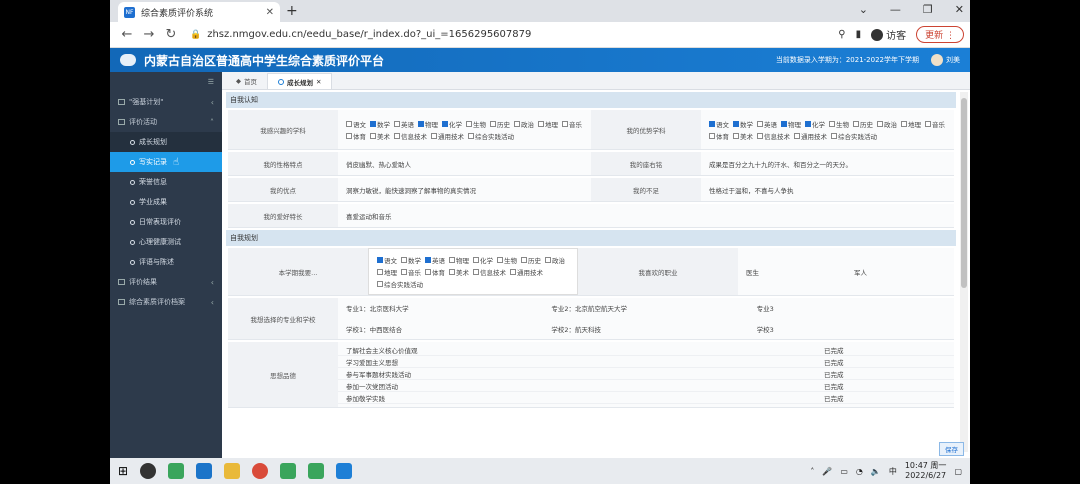 The width and height of the screenshot is (1080, 484). What do you see at coordinates (166, 102) in the screenshot?
I see `sidebar-item-qiangji: "强基计划" ‹` at bounding box center [166, 102].